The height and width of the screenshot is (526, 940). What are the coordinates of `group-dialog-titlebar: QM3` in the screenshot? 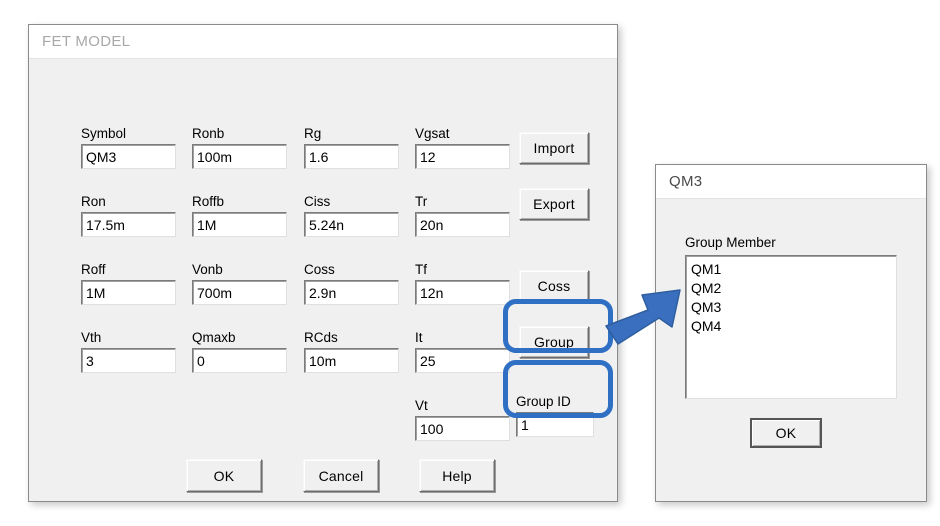 It's located at (791, 182).